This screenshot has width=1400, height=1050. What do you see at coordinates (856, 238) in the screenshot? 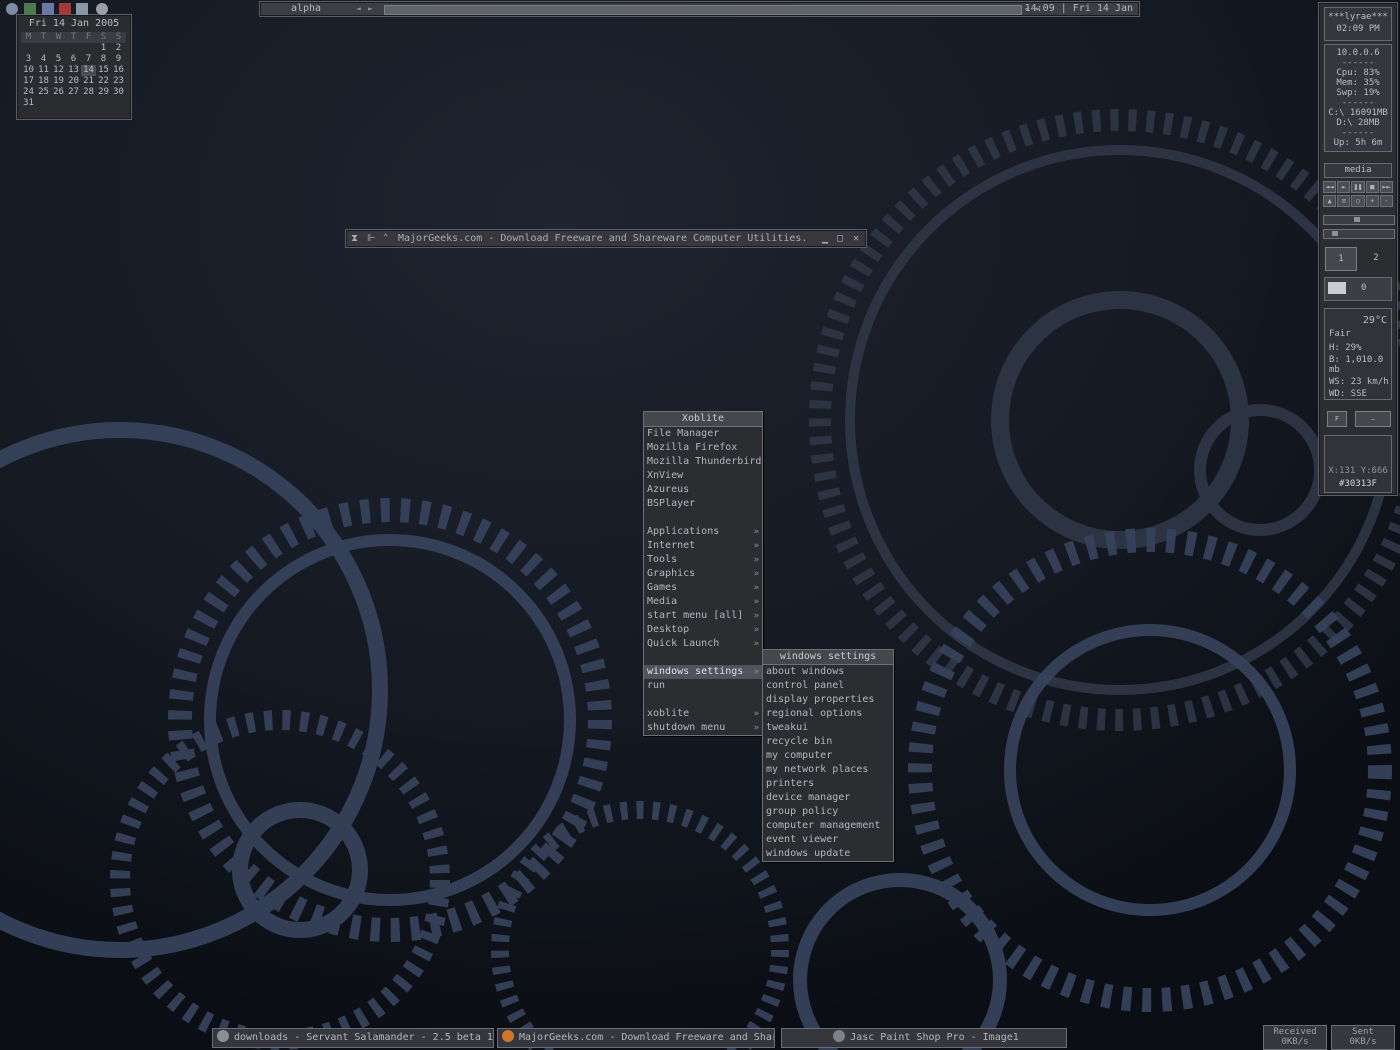
I see `close-icon: ✕` at bounding box center [856, 238].